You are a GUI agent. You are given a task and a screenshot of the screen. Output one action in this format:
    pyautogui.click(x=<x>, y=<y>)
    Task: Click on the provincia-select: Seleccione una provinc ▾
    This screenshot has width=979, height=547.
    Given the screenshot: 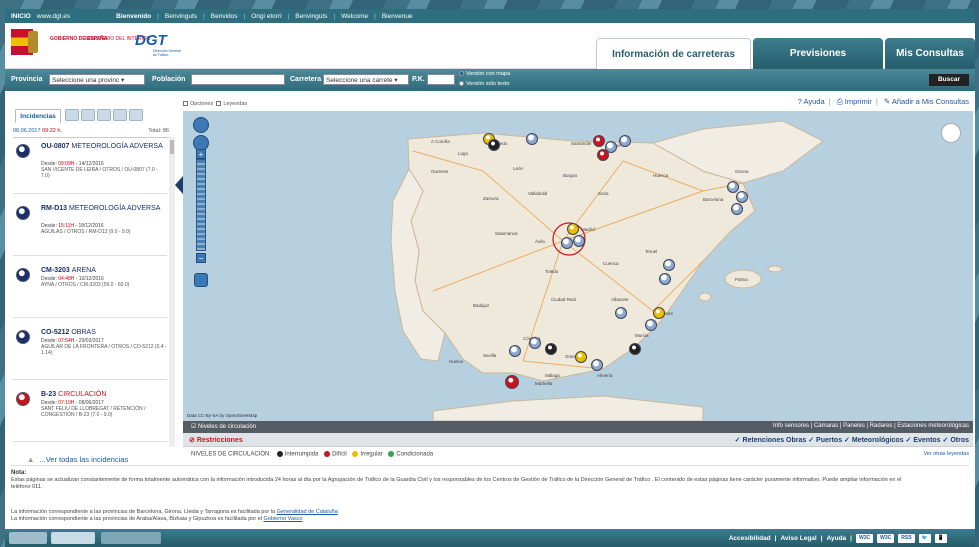 What is the action you would take?
    pyautogui.click(x=97, y=79)
    